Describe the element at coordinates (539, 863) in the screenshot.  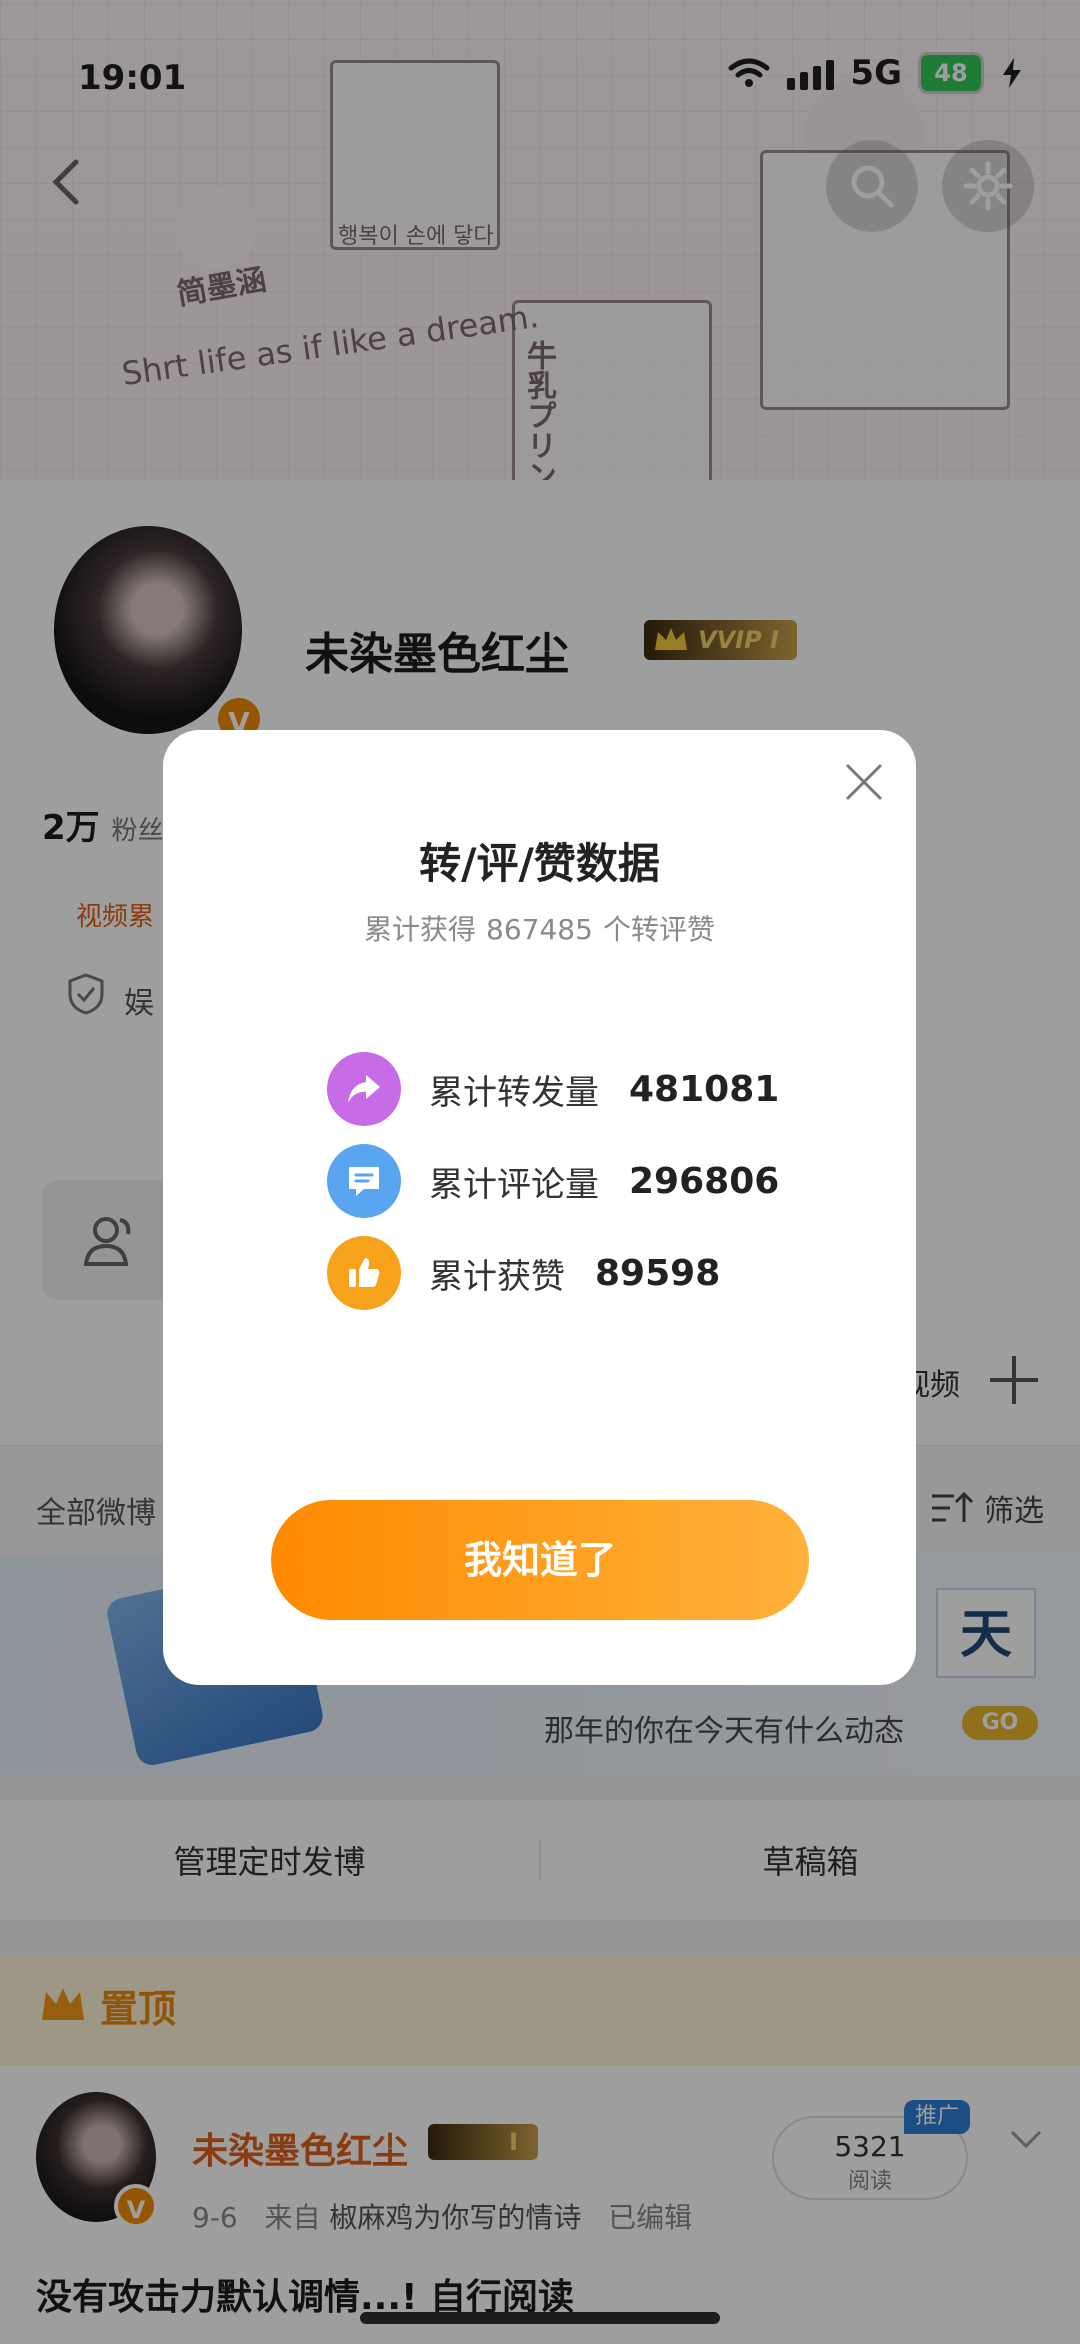
I see `modal-title: 转/评/赞数据` at that location.